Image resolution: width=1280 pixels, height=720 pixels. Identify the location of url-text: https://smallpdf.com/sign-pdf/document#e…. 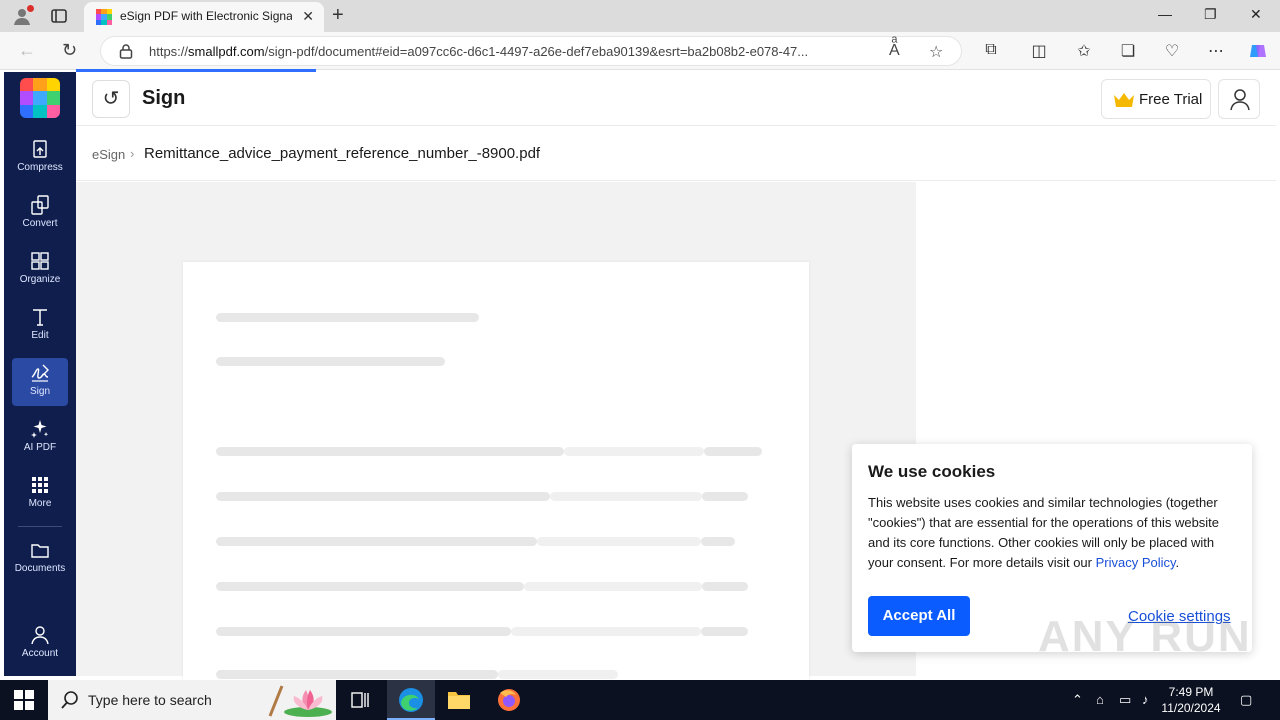
(479, 51).